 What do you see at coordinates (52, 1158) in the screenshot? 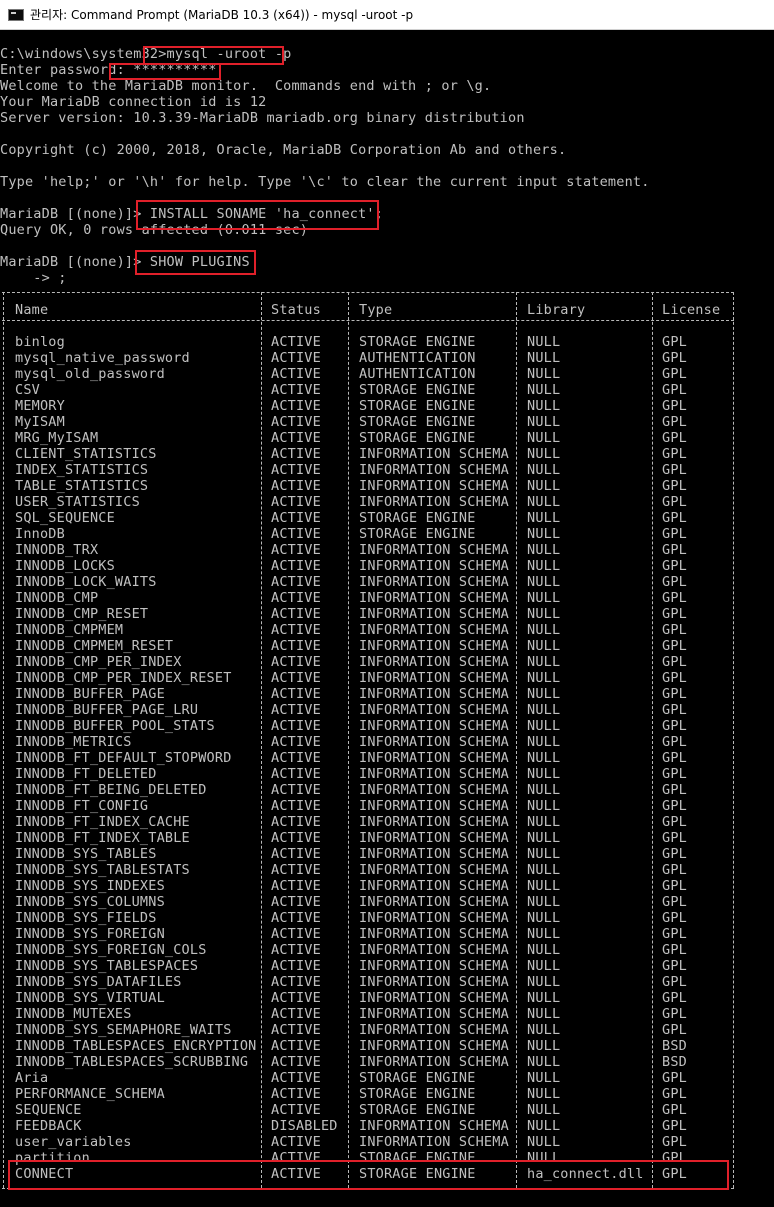
I see `cell-name: partition` at bounding box center [52, 1158].